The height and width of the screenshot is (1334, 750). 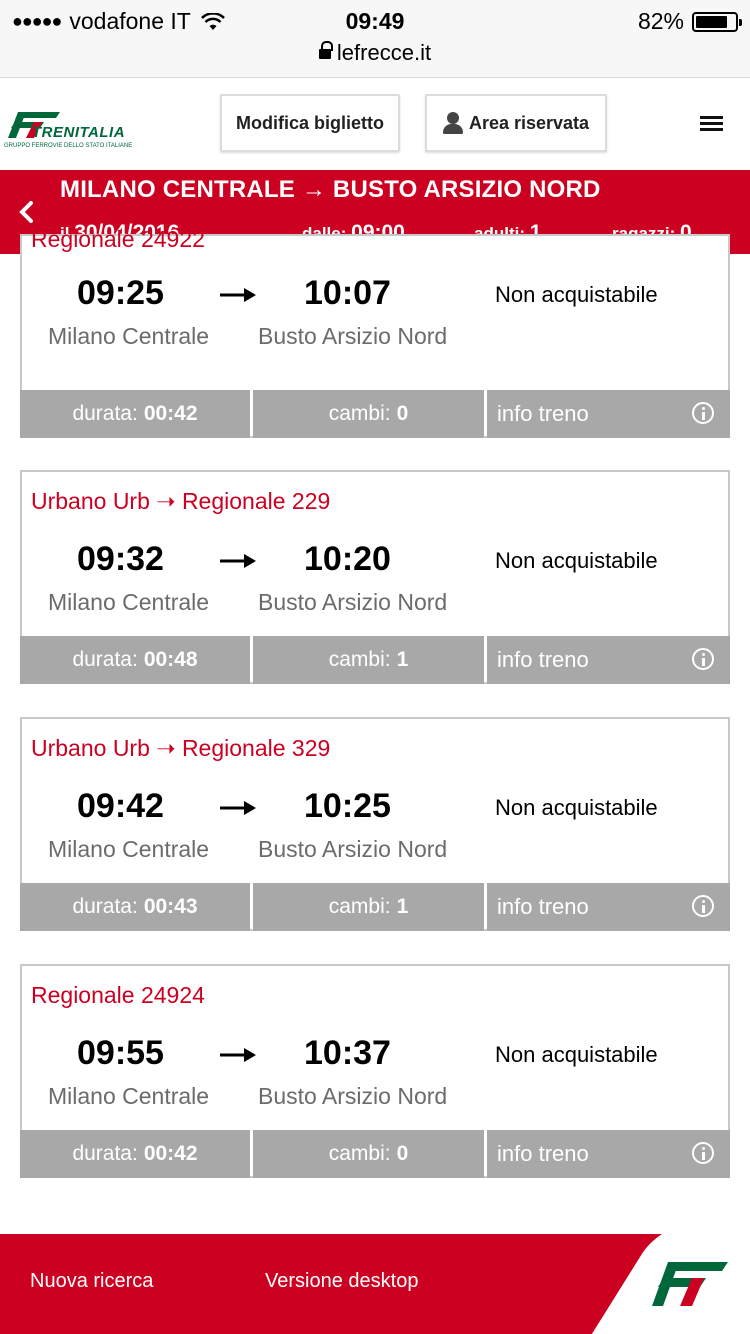 What do you see at coordinates (27, 212) in the screenshot?
I see `back-chevron-icon` at bounding box center [27, 212].